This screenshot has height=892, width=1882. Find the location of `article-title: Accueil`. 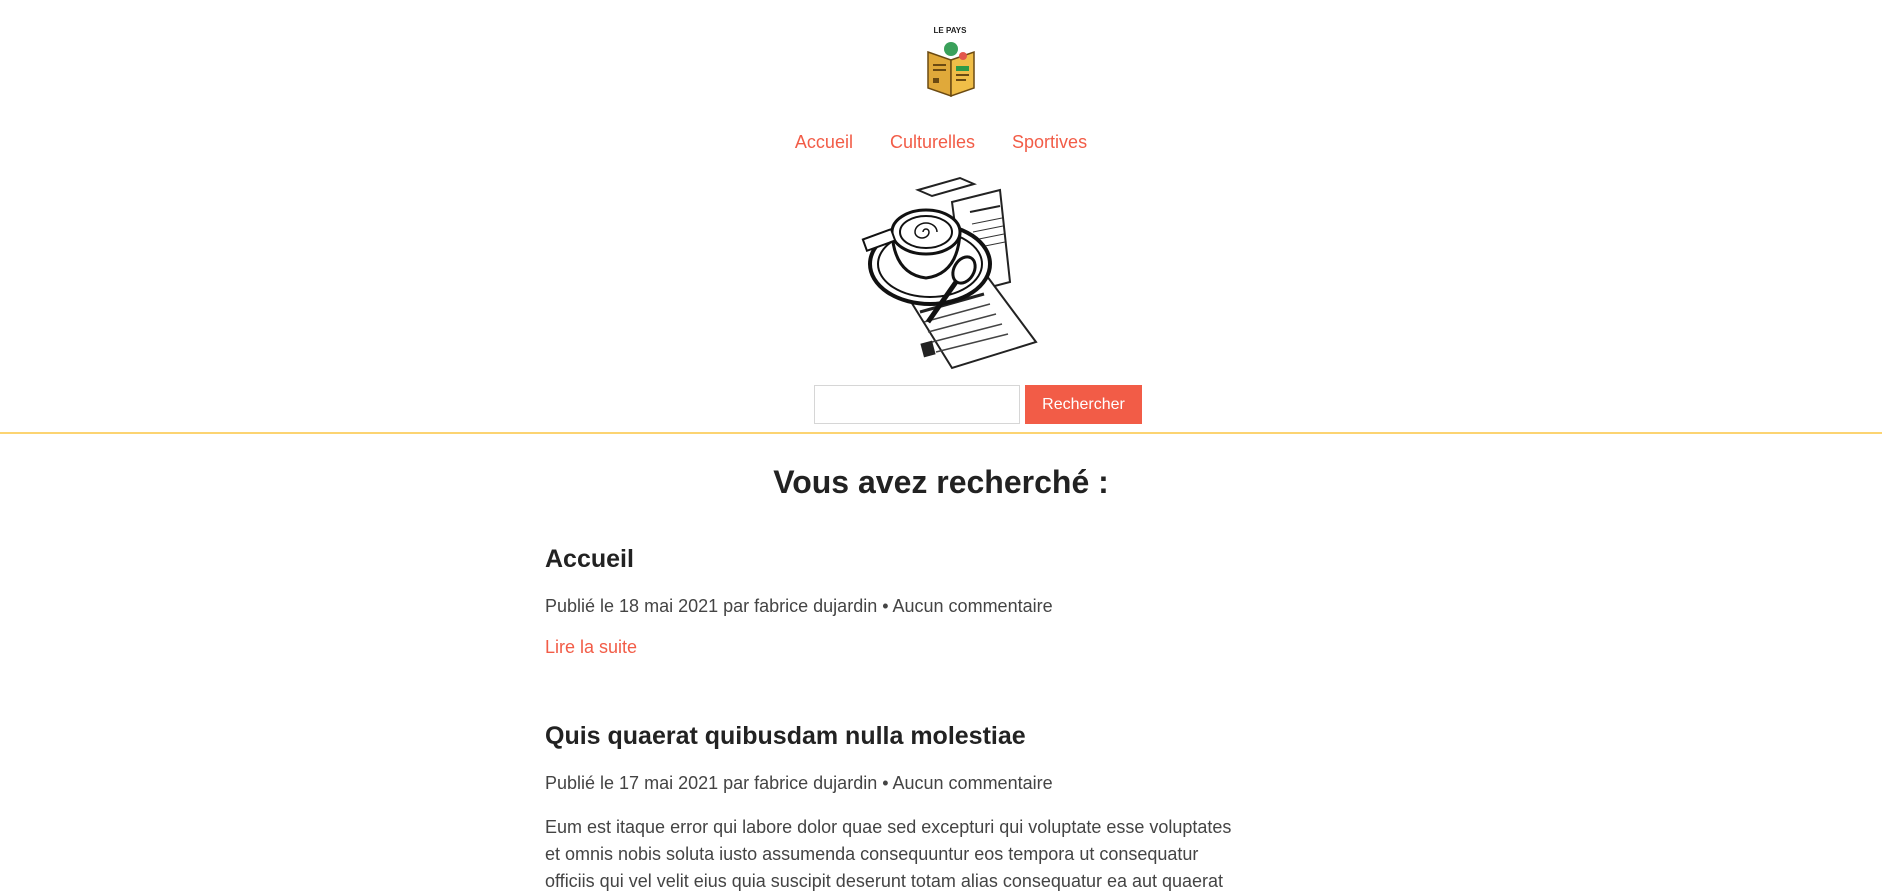

article-title: Accueil is located at coordinates (895, 559).